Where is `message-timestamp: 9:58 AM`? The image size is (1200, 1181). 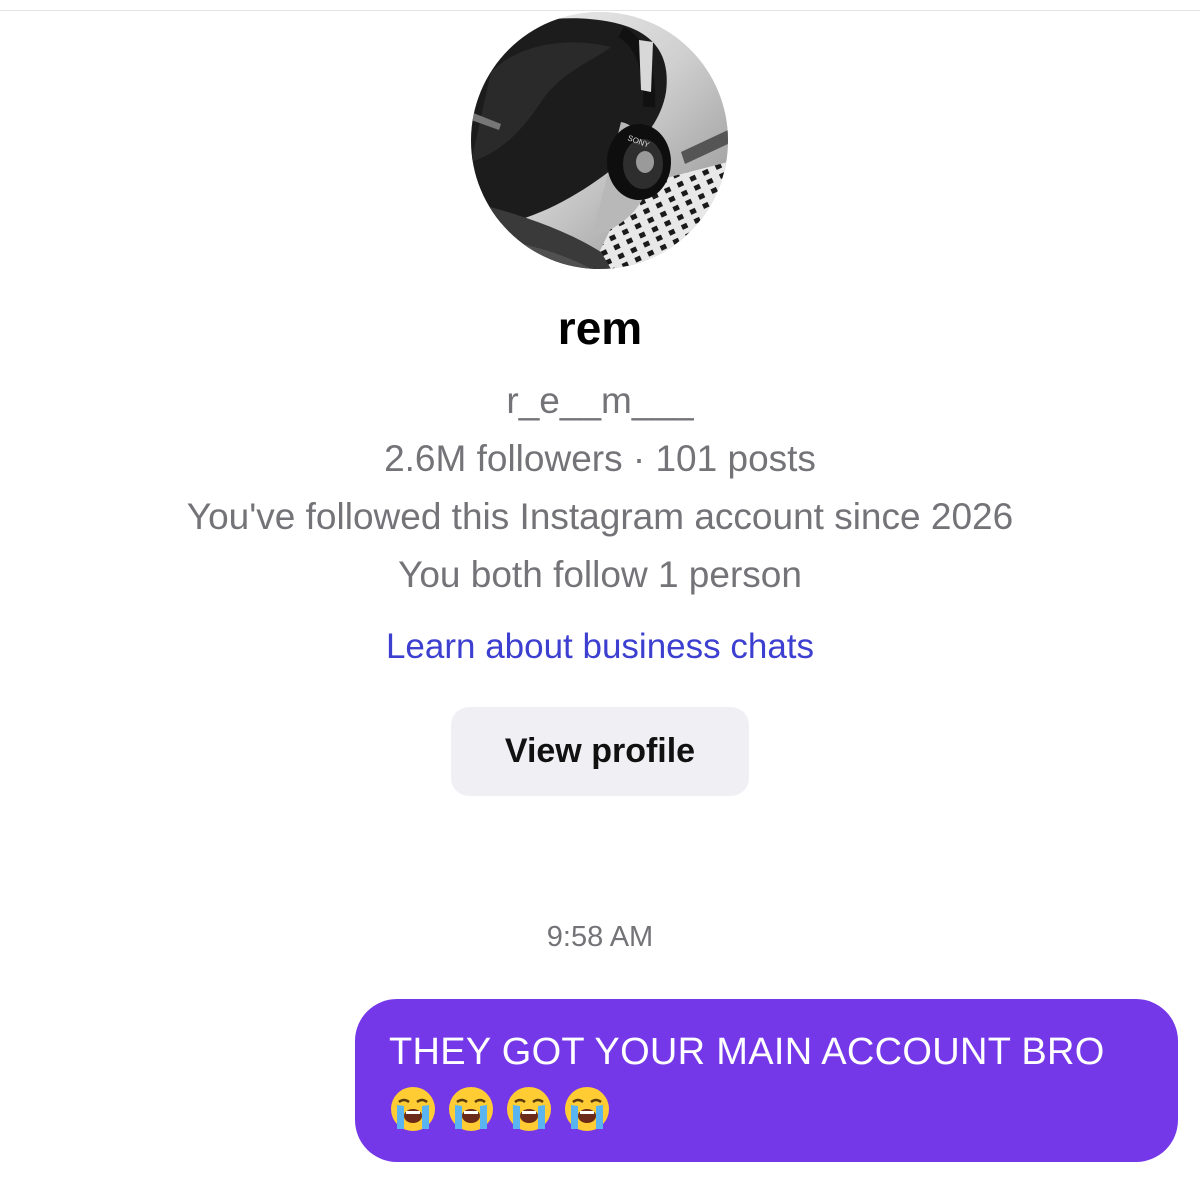 message-timestamp: 9:58 AM is located at coordinates (600, 937).